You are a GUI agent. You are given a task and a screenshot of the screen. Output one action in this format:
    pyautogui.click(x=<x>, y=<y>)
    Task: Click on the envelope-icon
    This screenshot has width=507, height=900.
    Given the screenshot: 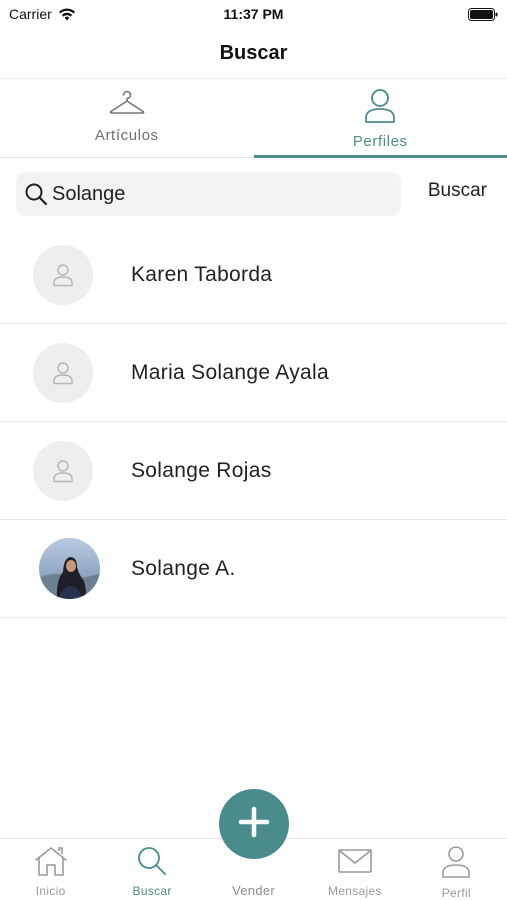 What is the action you would take?
    pyautogui.click(x=355, y=863)
    